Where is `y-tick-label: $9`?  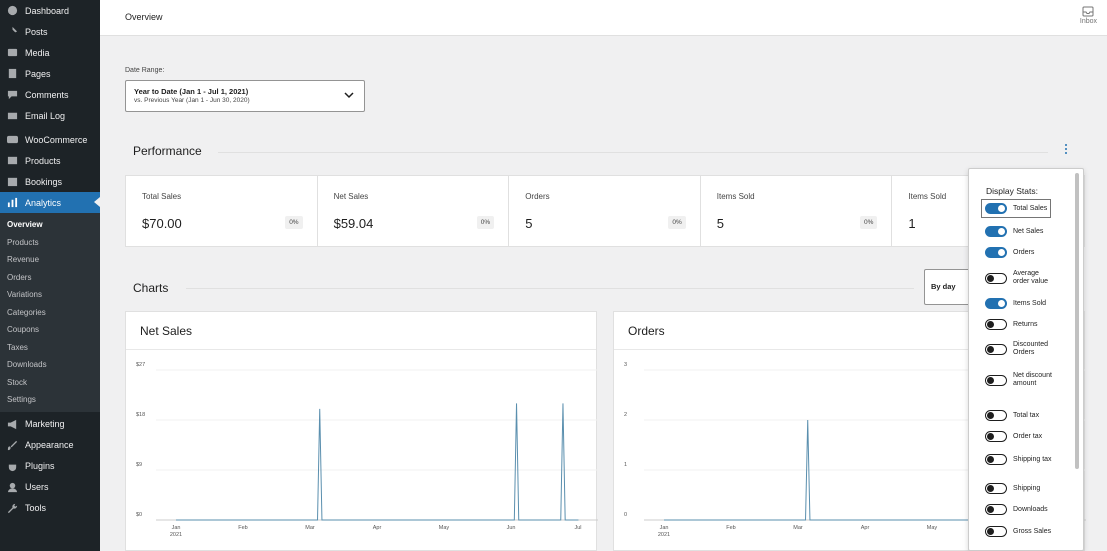 y-tick-label: $9 is located at coordinates (139, 465).